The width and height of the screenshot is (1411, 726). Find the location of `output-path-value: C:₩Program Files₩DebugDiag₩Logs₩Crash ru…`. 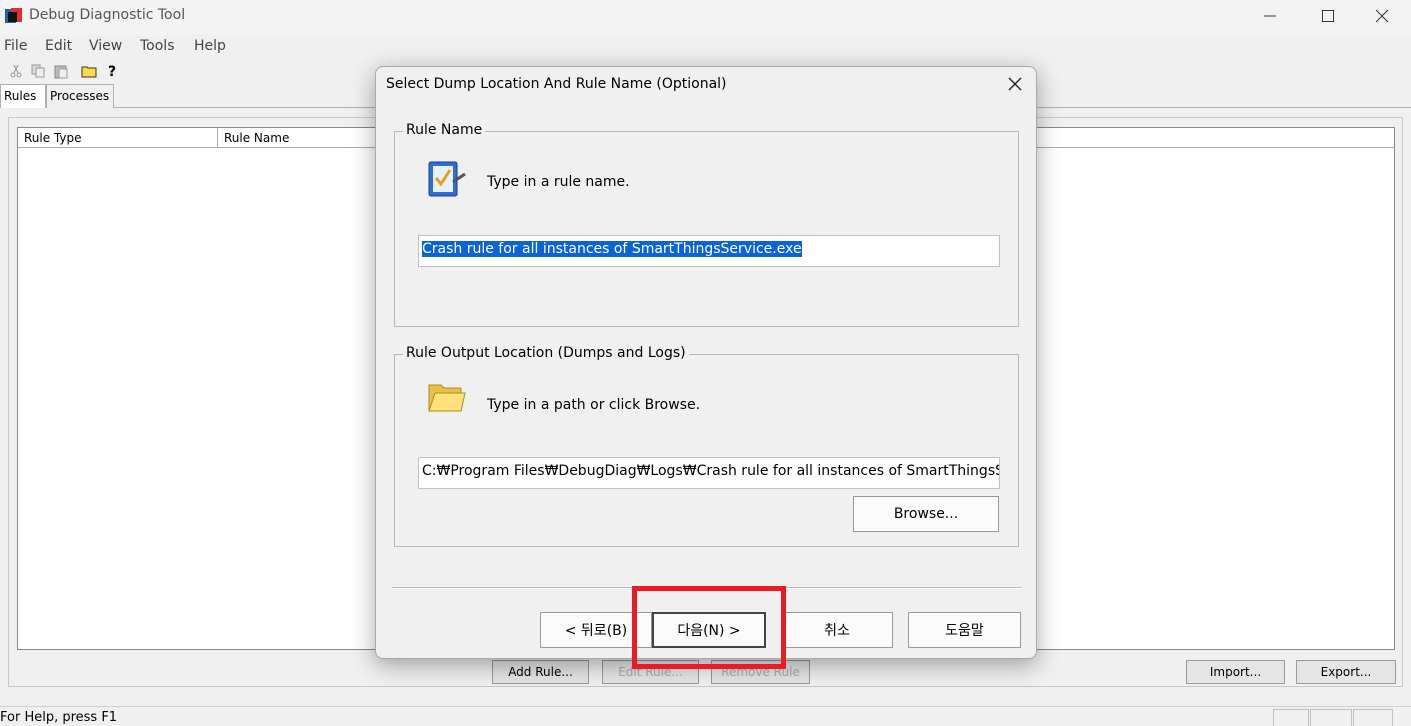

output-path-value: C:₩Program Files₩DebugDiag₩Logs₩Crash ru… is located at coordinates (711, 471).